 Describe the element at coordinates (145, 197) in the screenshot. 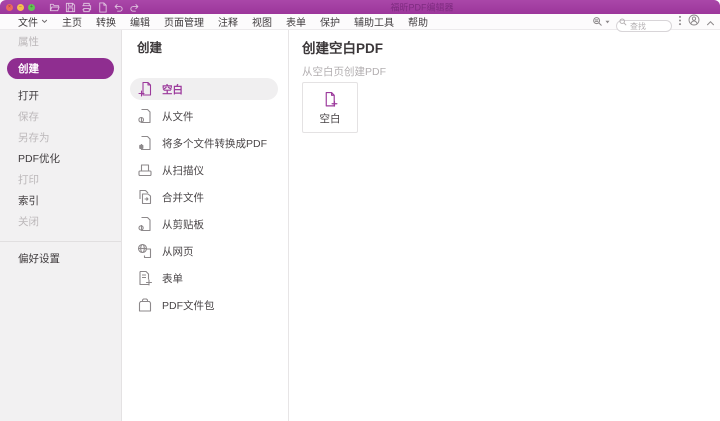

I see `combine-files-icon` at that location.